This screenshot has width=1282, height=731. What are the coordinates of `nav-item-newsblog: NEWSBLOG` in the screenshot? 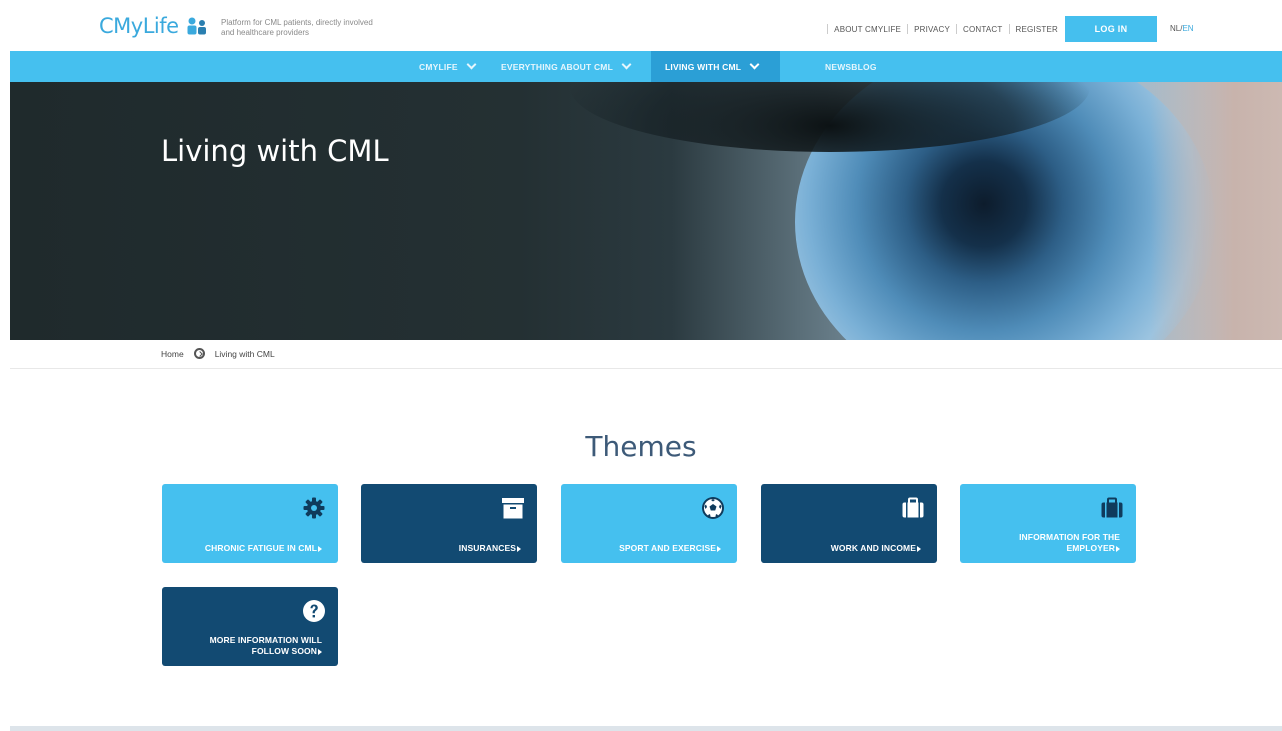 It's located at (851, 66).